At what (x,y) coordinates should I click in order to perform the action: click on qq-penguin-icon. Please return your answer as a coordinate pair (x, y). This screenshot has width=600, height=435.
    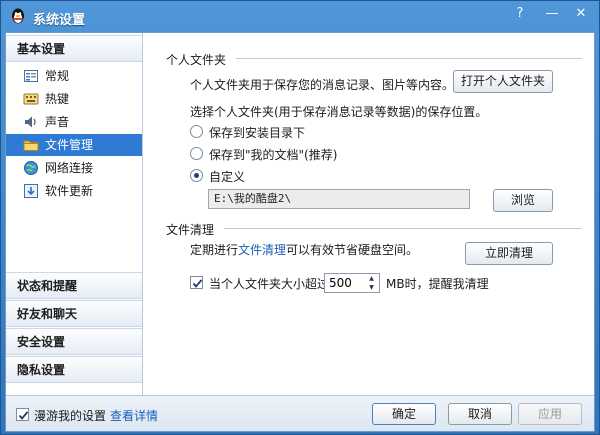
    Looking at the image, I should click on (18, 16).